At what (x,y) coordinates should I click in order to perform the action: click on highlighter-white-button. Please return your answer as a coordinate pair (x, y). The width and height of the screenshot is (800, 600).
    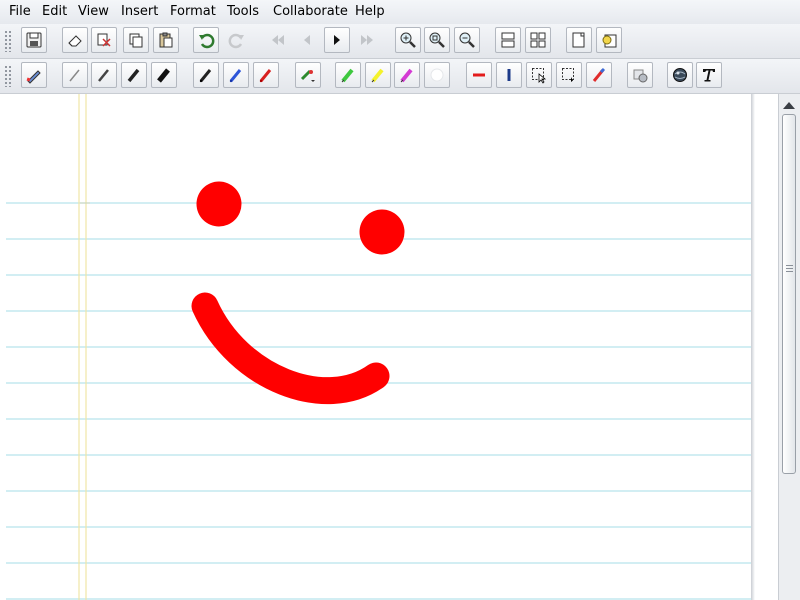
    Looking at the image, I should click on (437, 75).